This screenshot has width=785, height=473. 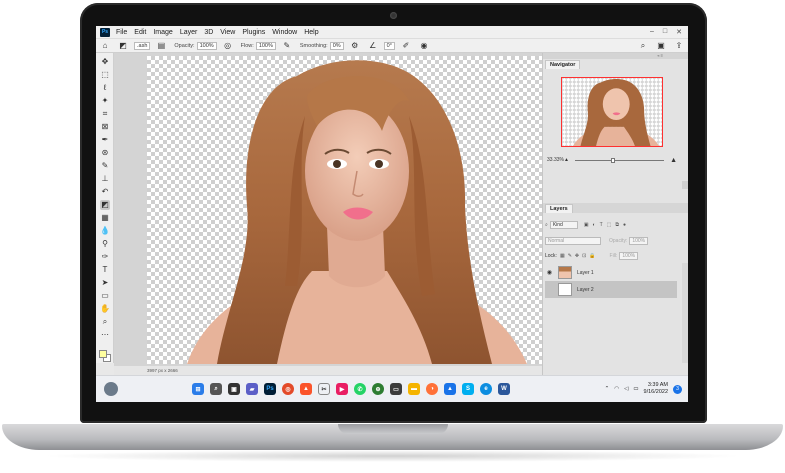 What do you see at coordinates (105, 166) in the screenshot?
I see `brush-tool-icon: ✎` at bounding box center [105, 166].